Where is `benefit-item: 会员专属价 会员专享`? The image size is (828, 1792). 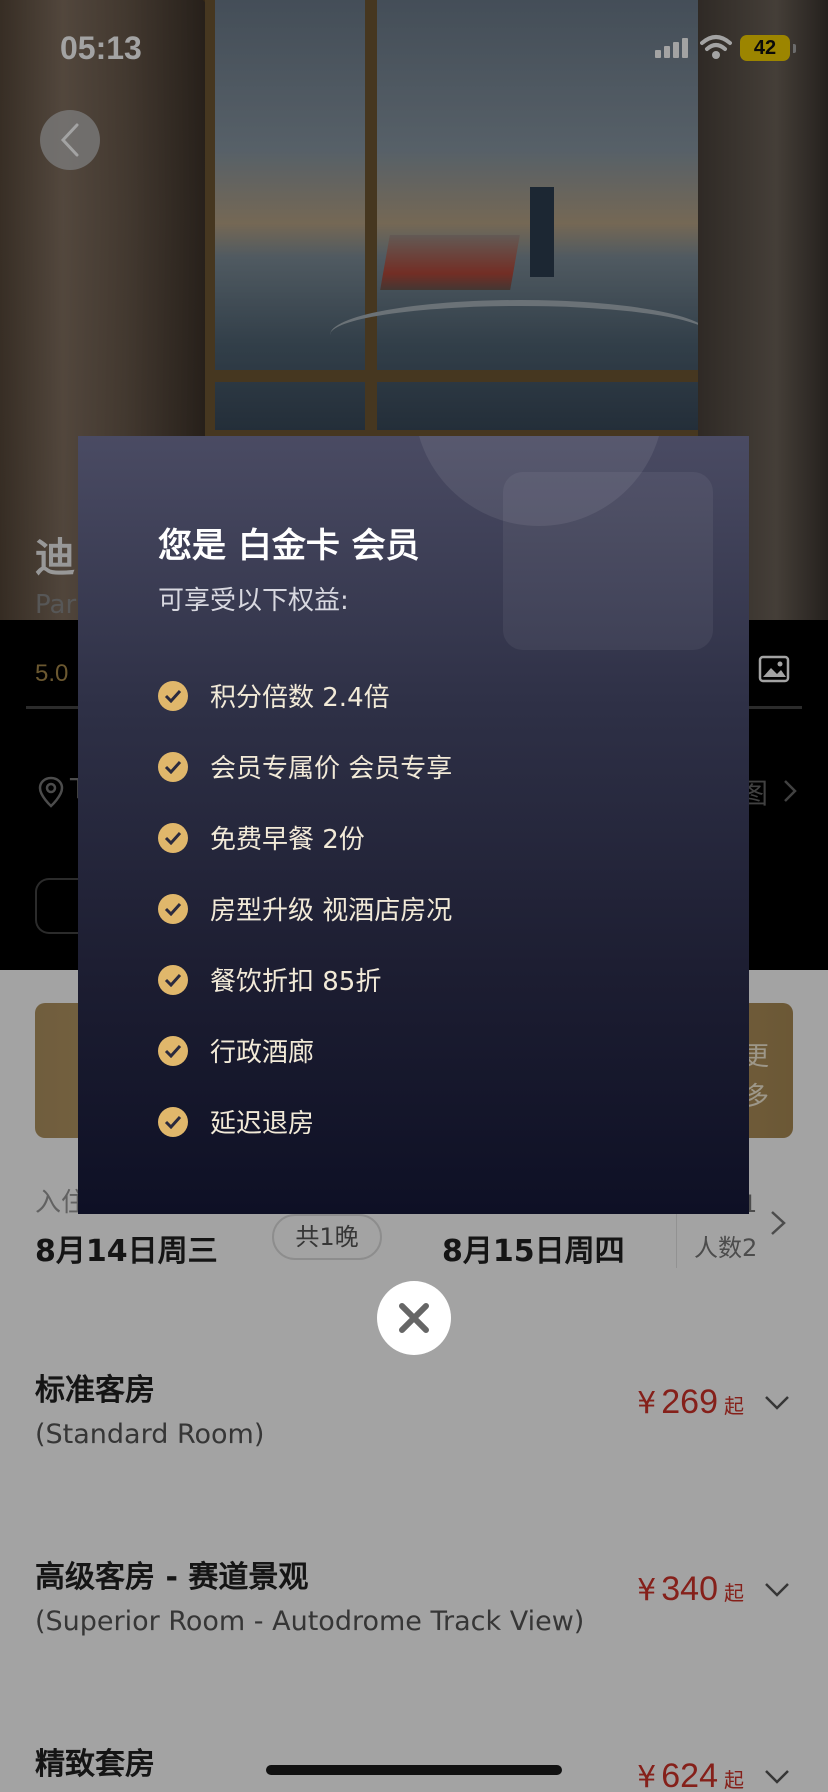
benefit-item: 会员专属价 会员专享 is located at coordinates (305, 766).